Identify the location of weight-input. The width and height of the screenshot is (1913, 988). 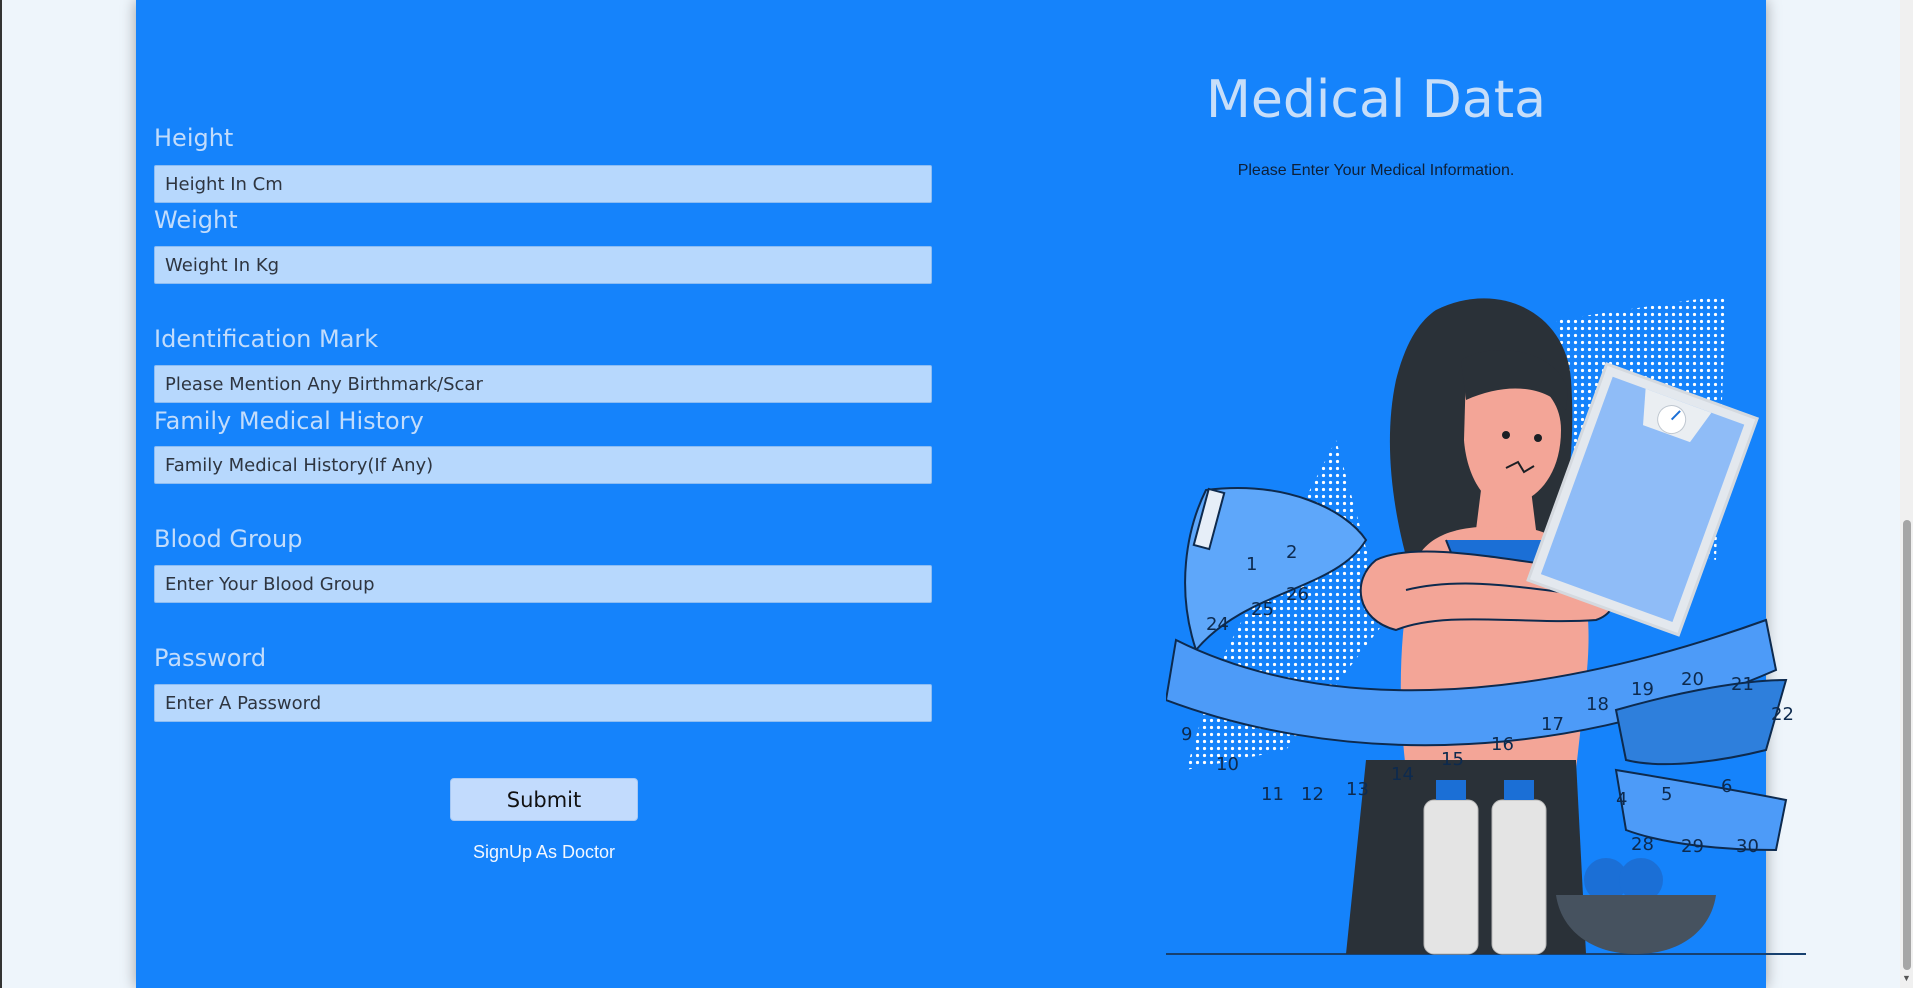
(543, 265).